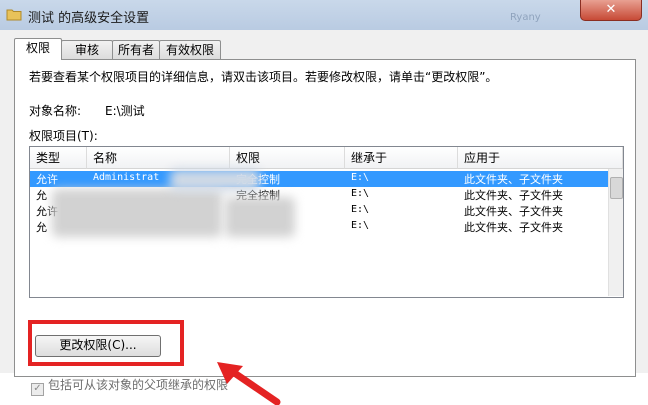  I want to click on scrollbar-thumb, so click(616, 188).